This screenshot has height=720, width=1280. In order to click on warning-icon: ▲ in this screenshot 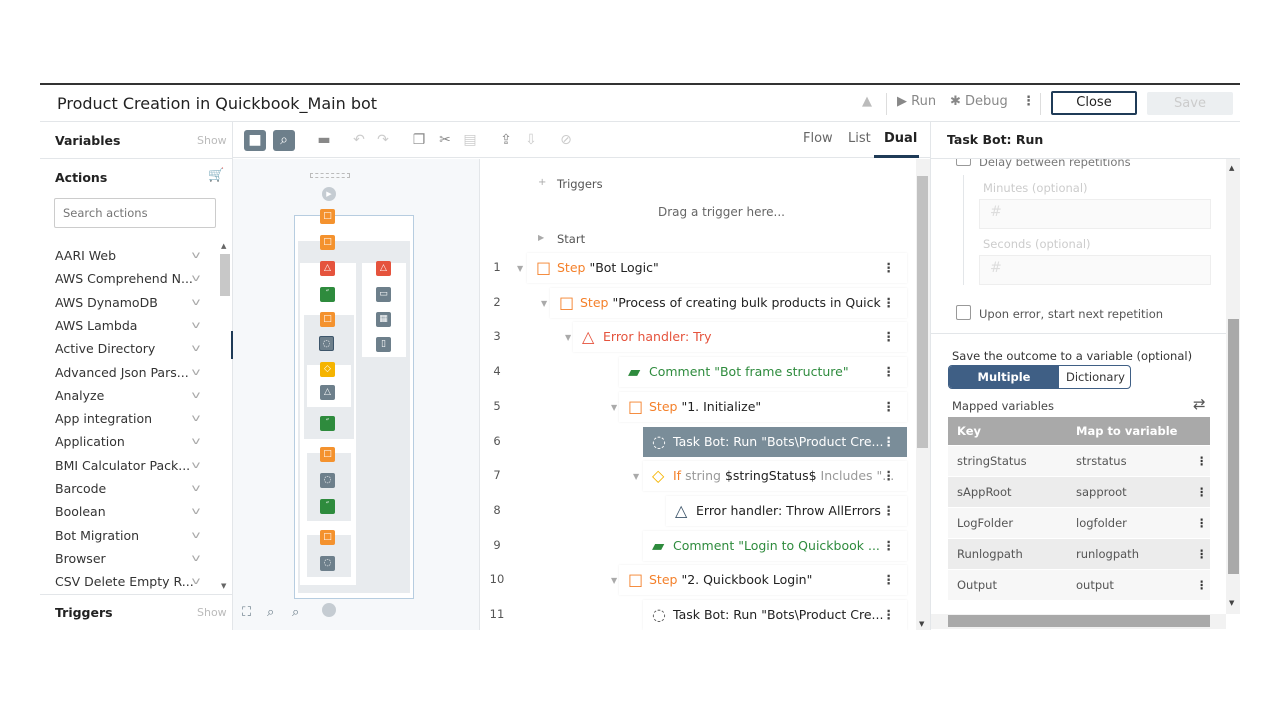, I will do `click(867, 101)`.